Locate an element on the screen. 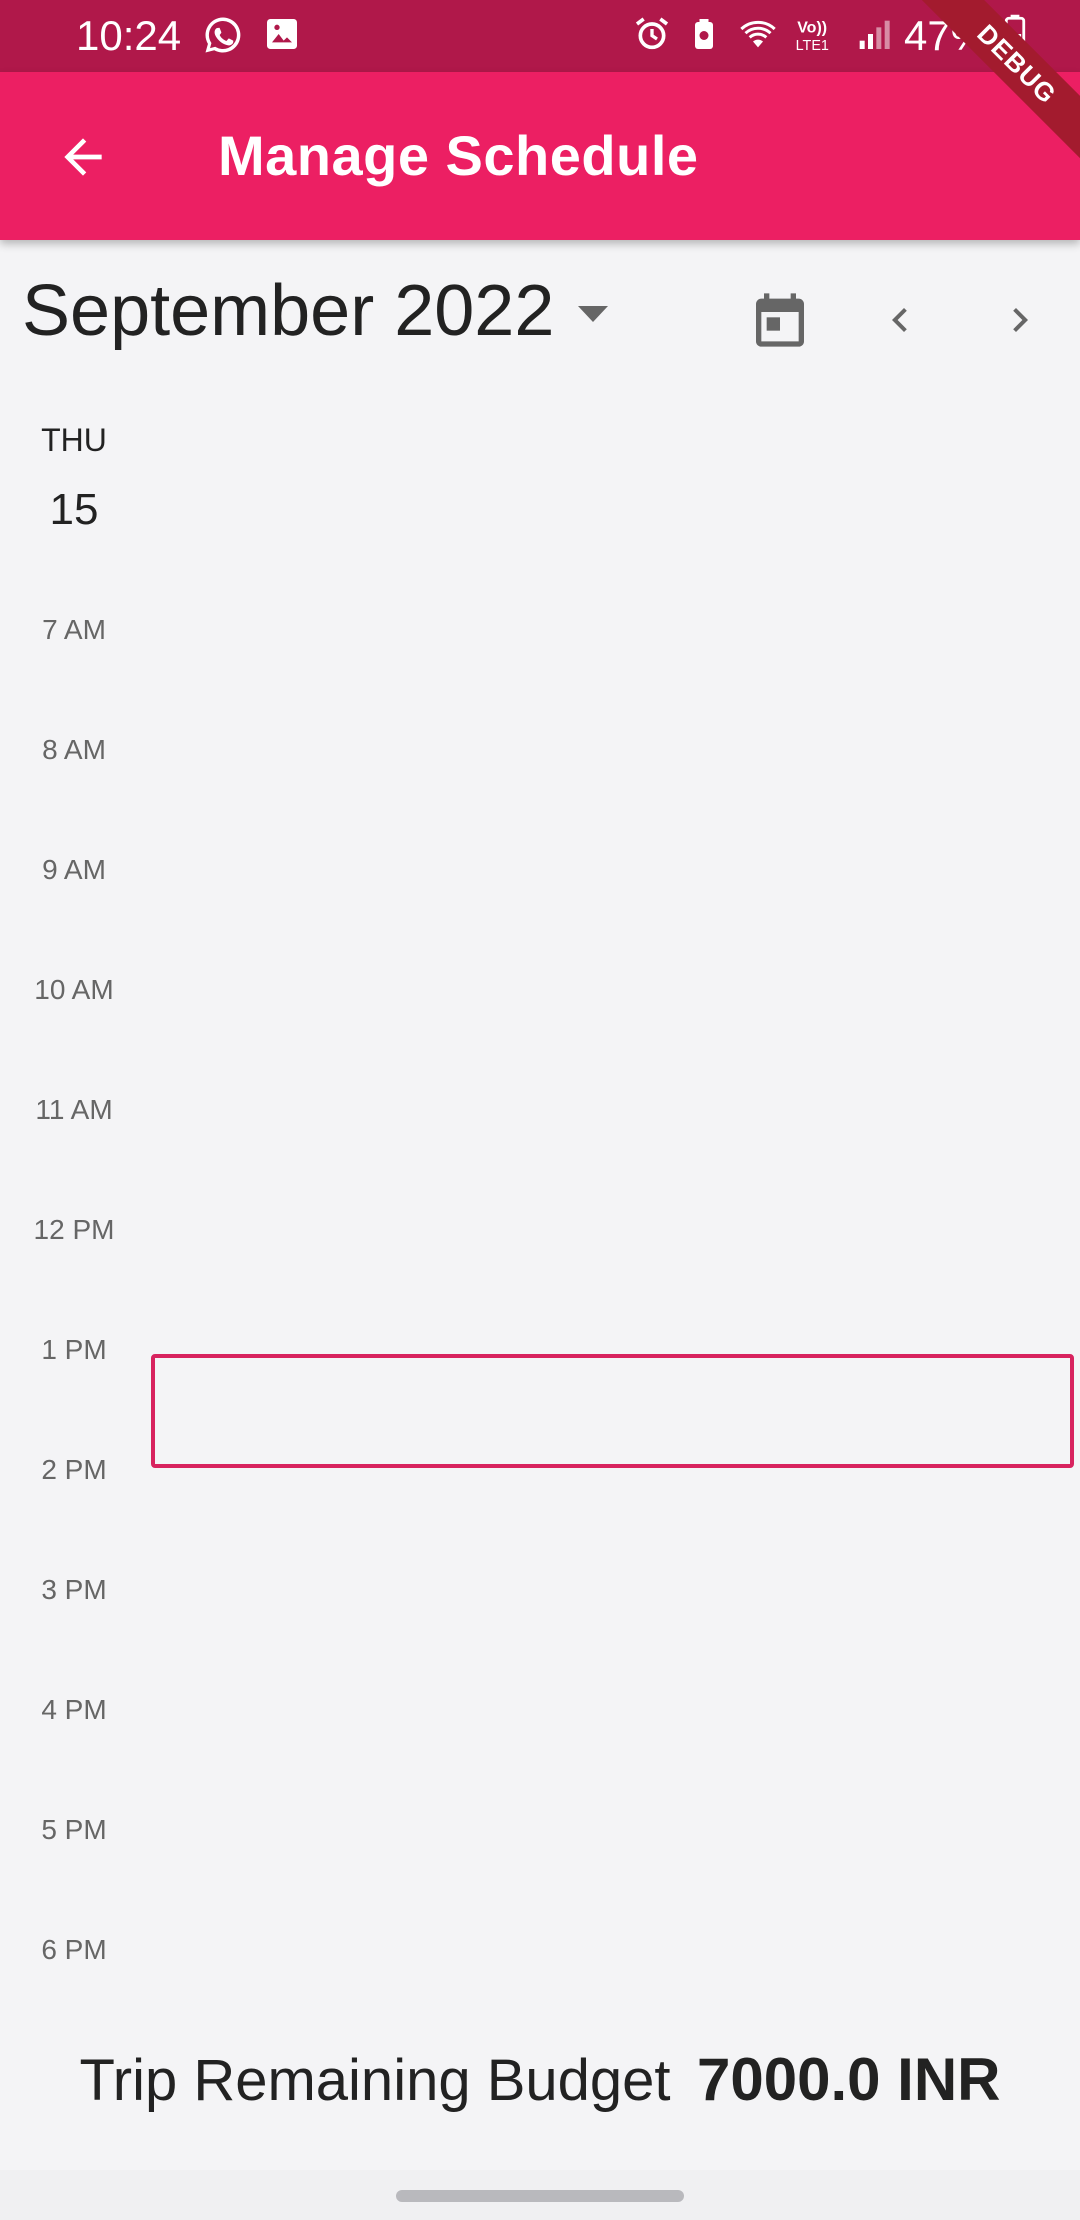 The height and width of the screenshot is (2220, 1080). next-day-button is located at coordinates (1020, 320).